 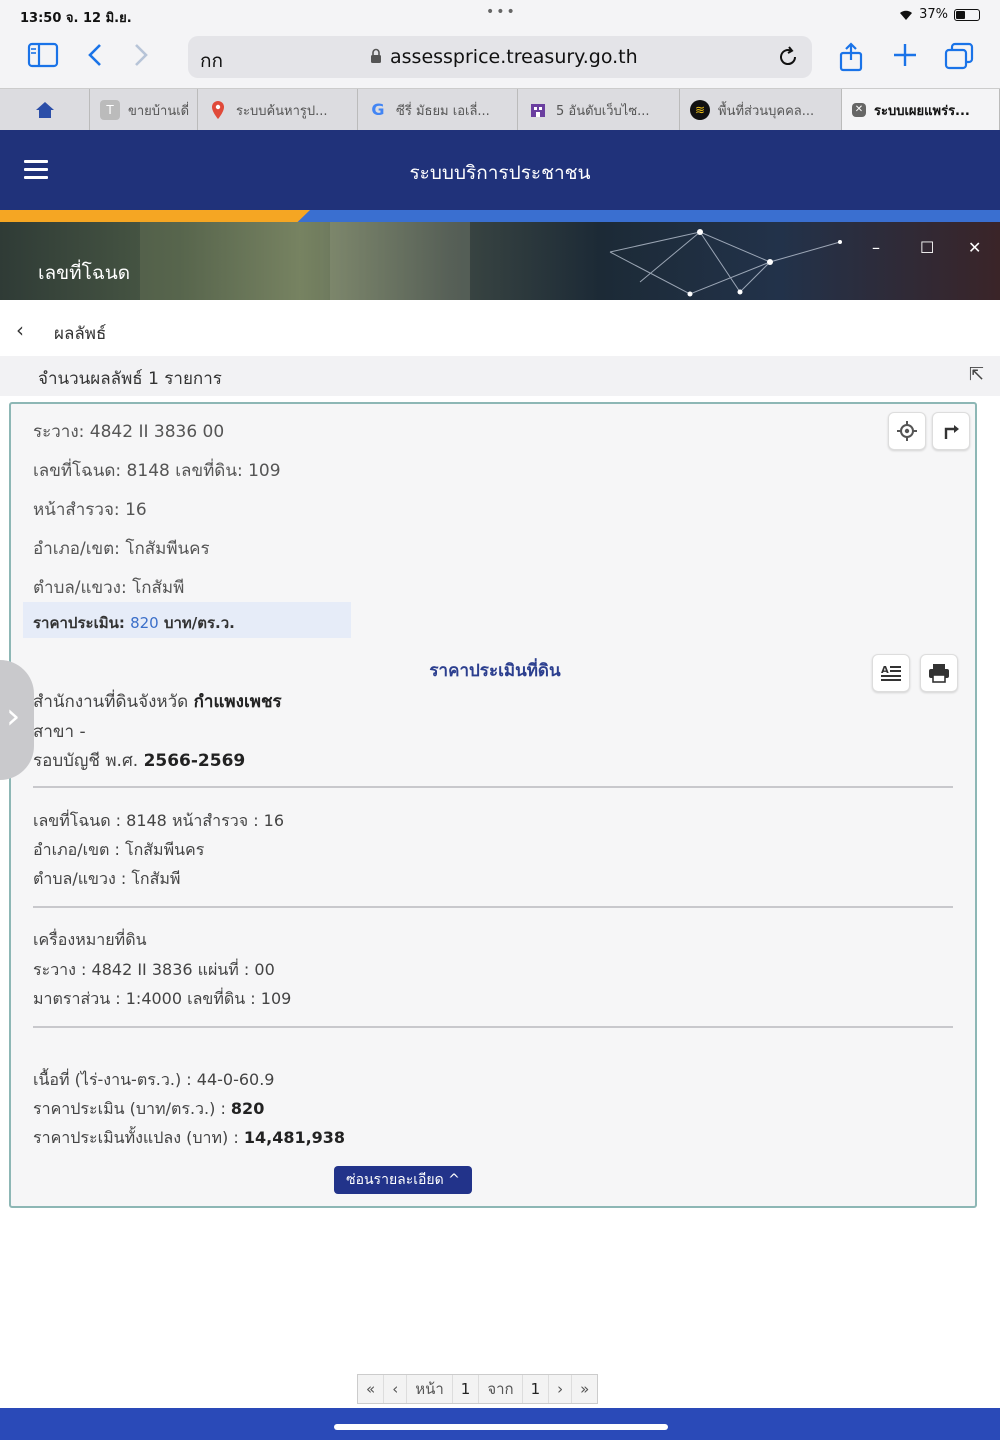 I want to click on office-line: สำนักงานที่ดินจังหวัด กำแพงเพชร, so click(x=157, y=701).